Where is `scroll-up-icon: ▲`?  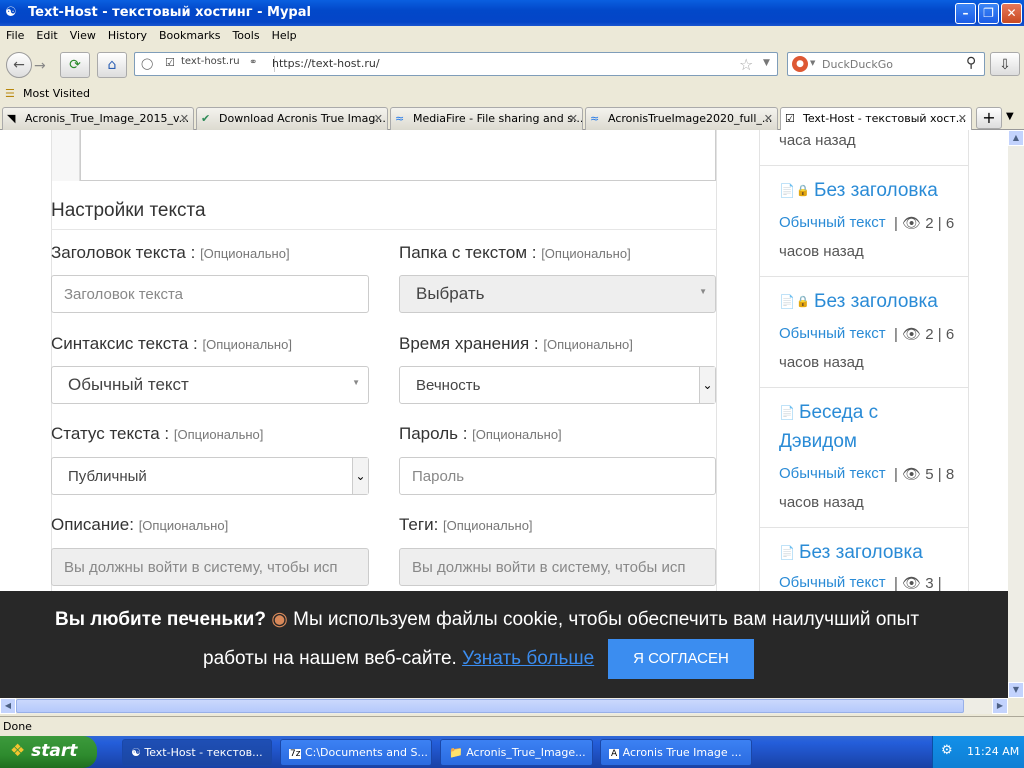 scroll-up-icon: ▲ is located at coordinates (1016, 138).